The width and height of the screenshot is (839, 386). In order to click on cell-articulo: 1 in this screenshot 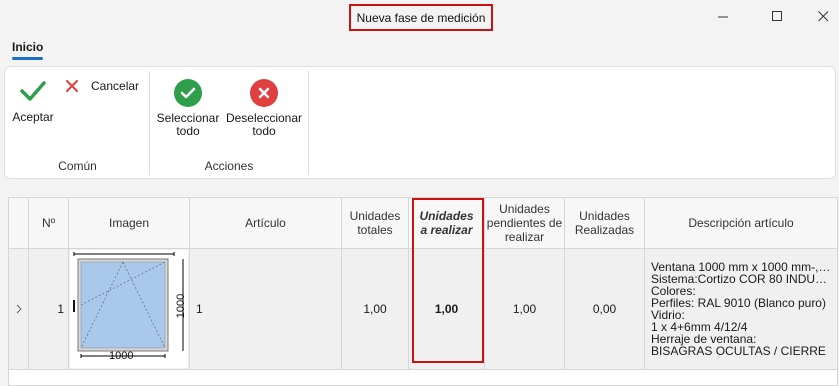, I will do `click(266, 309)`.